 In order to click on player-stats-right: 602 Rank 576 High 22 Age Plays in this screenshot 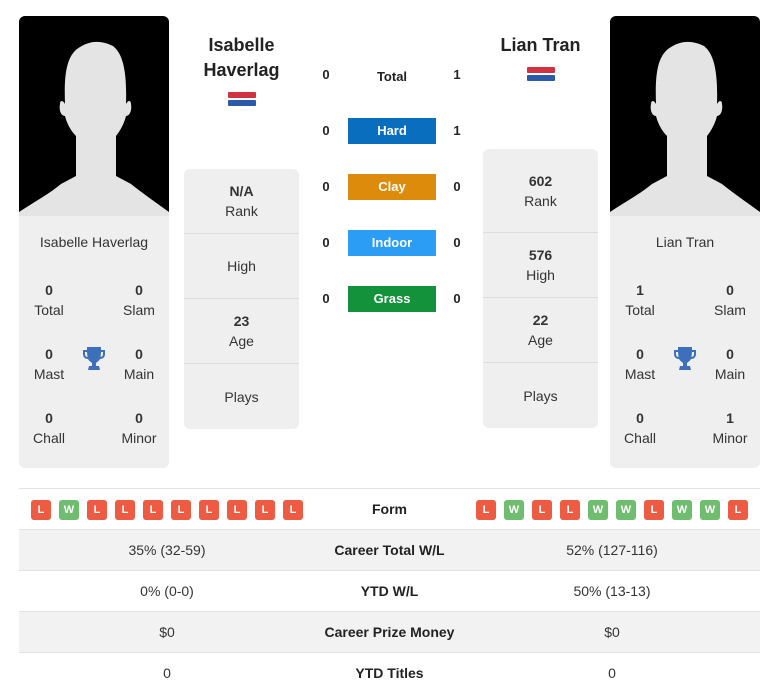, I will do `click(540, 288)`.